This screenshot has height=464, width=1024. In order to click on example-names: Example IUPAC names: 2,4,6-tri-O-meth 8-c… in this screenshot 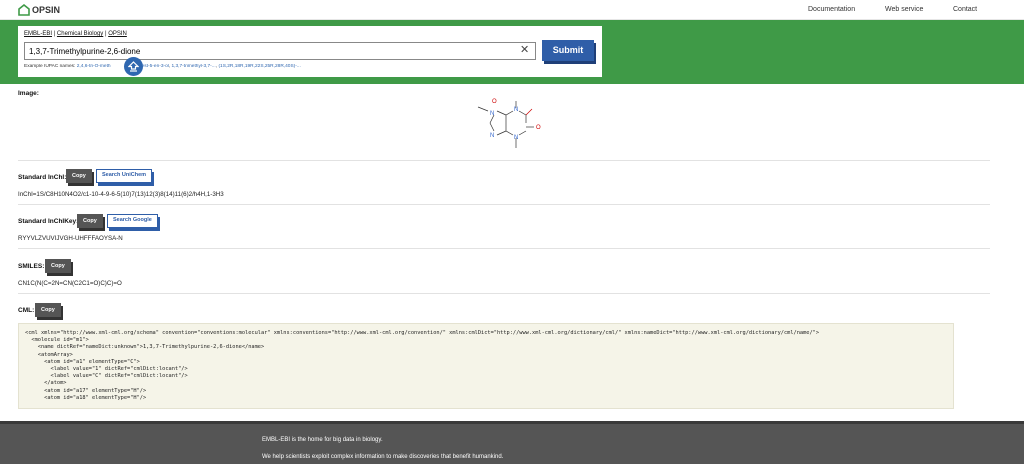, I will do `click(162, 66)`.